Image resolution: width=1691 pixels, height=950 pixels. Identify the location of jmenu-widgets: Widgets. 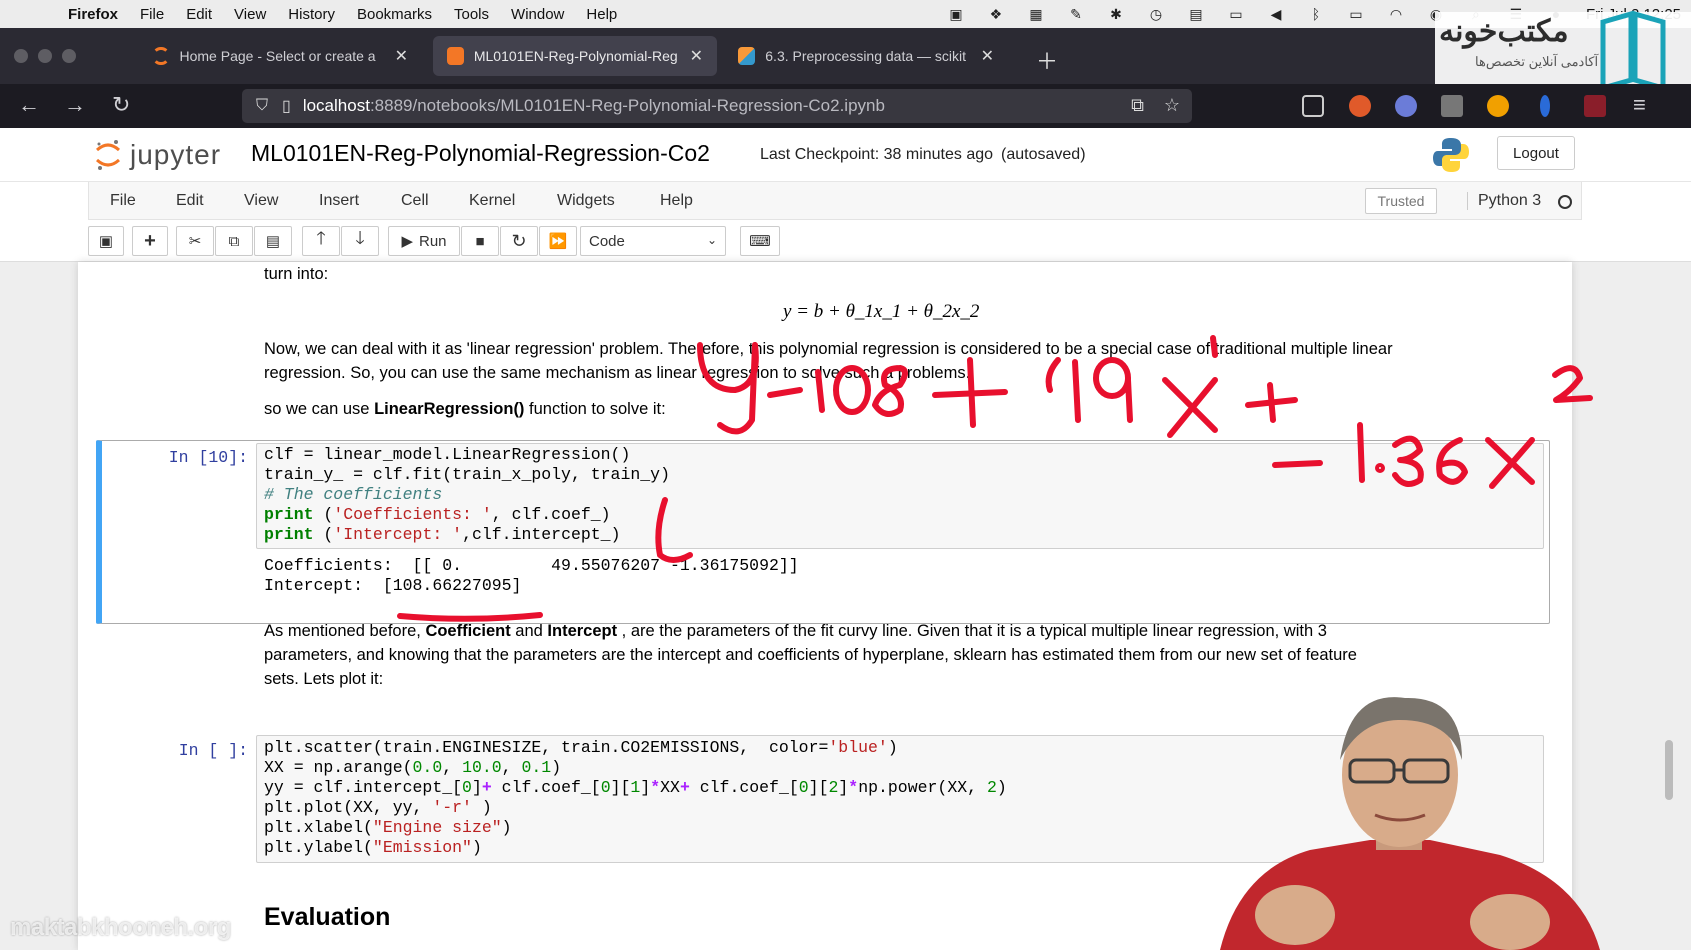
(586, 201).